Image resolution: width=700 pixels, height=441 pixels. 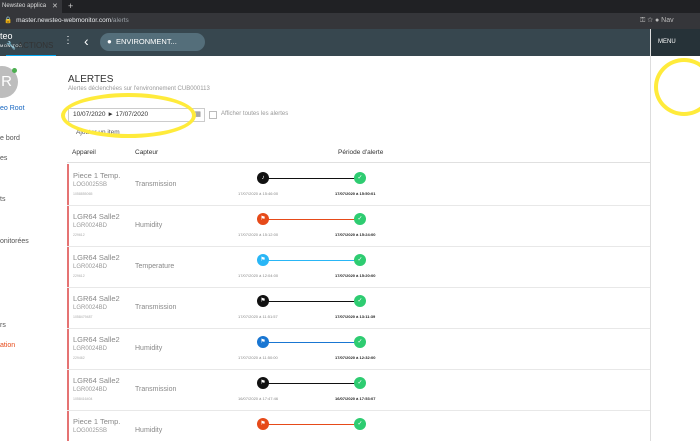 I want to click on lock-icon: 🔒, so click(x=8, y=20).